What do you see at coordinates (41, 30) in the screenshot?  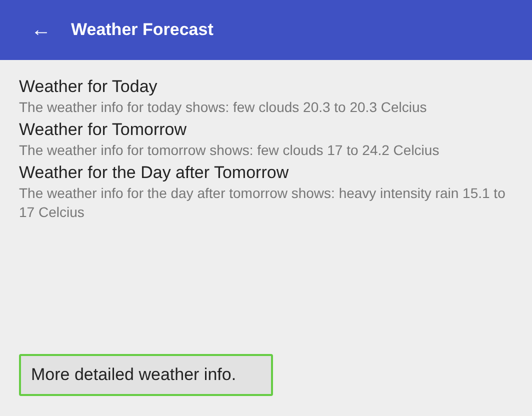 I see `back-icon: ←` at bounding box center [41, 30].